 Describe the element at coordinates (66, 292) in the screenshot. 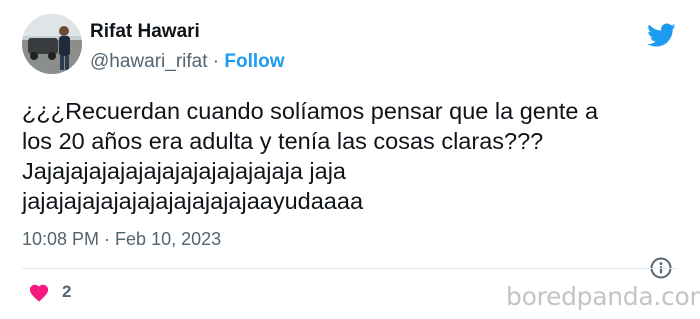

I see `like-count: 2` at that location.